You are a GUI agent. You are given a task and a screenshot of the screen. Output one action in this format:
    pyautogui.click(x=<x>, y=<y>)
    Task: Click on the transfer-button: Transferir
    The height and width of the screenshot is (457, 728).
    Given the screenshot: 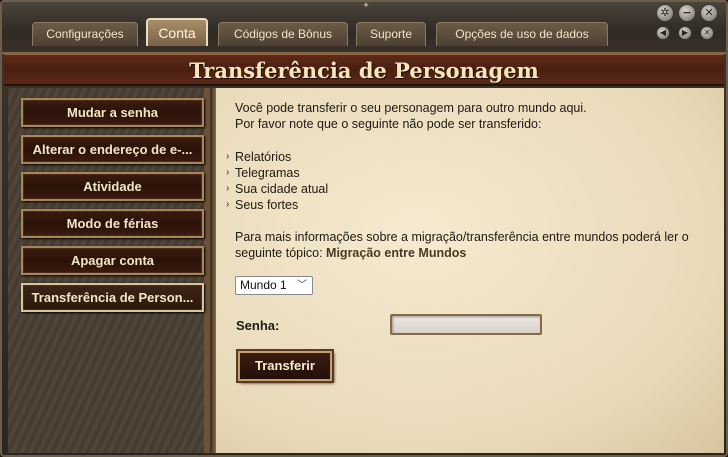 What is the action you would take?
    pyautogui.click(x=285, y=366)
    